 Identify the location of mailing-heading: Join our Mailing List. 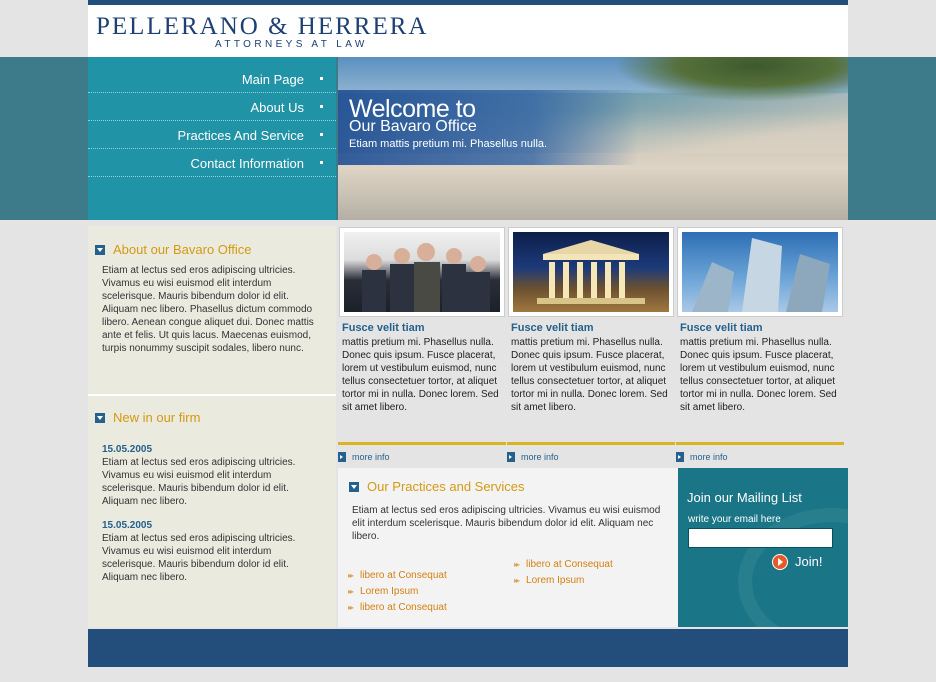
(744, 497).